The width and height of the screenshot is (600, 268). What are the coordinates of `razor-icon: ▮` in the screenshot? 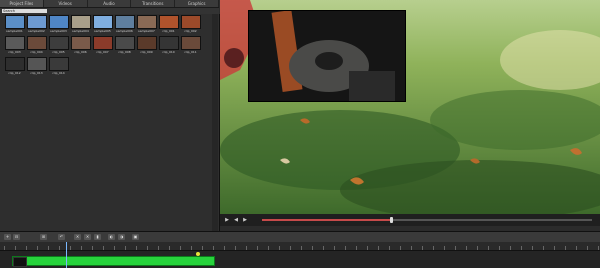 It's located at (97, 237).